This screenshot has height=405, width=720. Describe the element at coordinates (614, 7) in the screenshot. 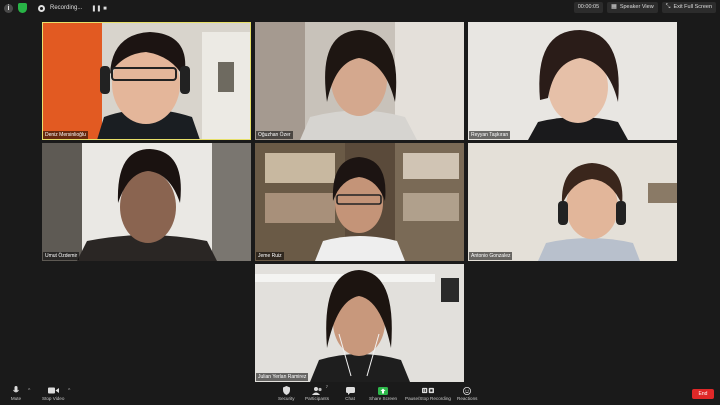

I see `grid-icon: ▦` at that location.